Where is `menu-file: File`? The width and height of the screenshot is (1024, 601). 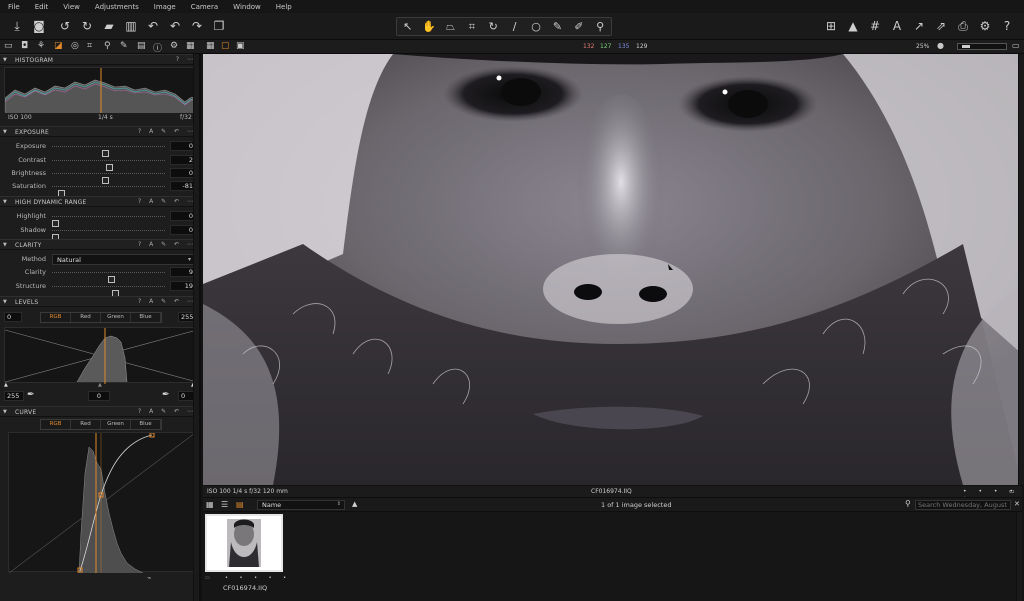
menu-file: File is located at coordinates (14, 7).